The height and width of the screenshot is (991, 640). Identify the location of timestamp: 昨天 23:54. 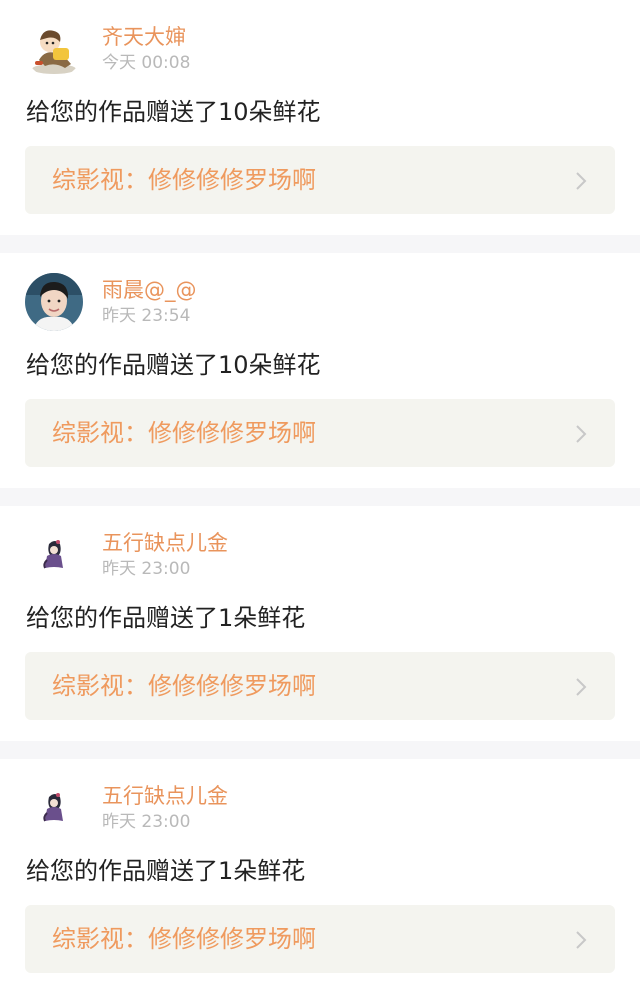
(146, 316).